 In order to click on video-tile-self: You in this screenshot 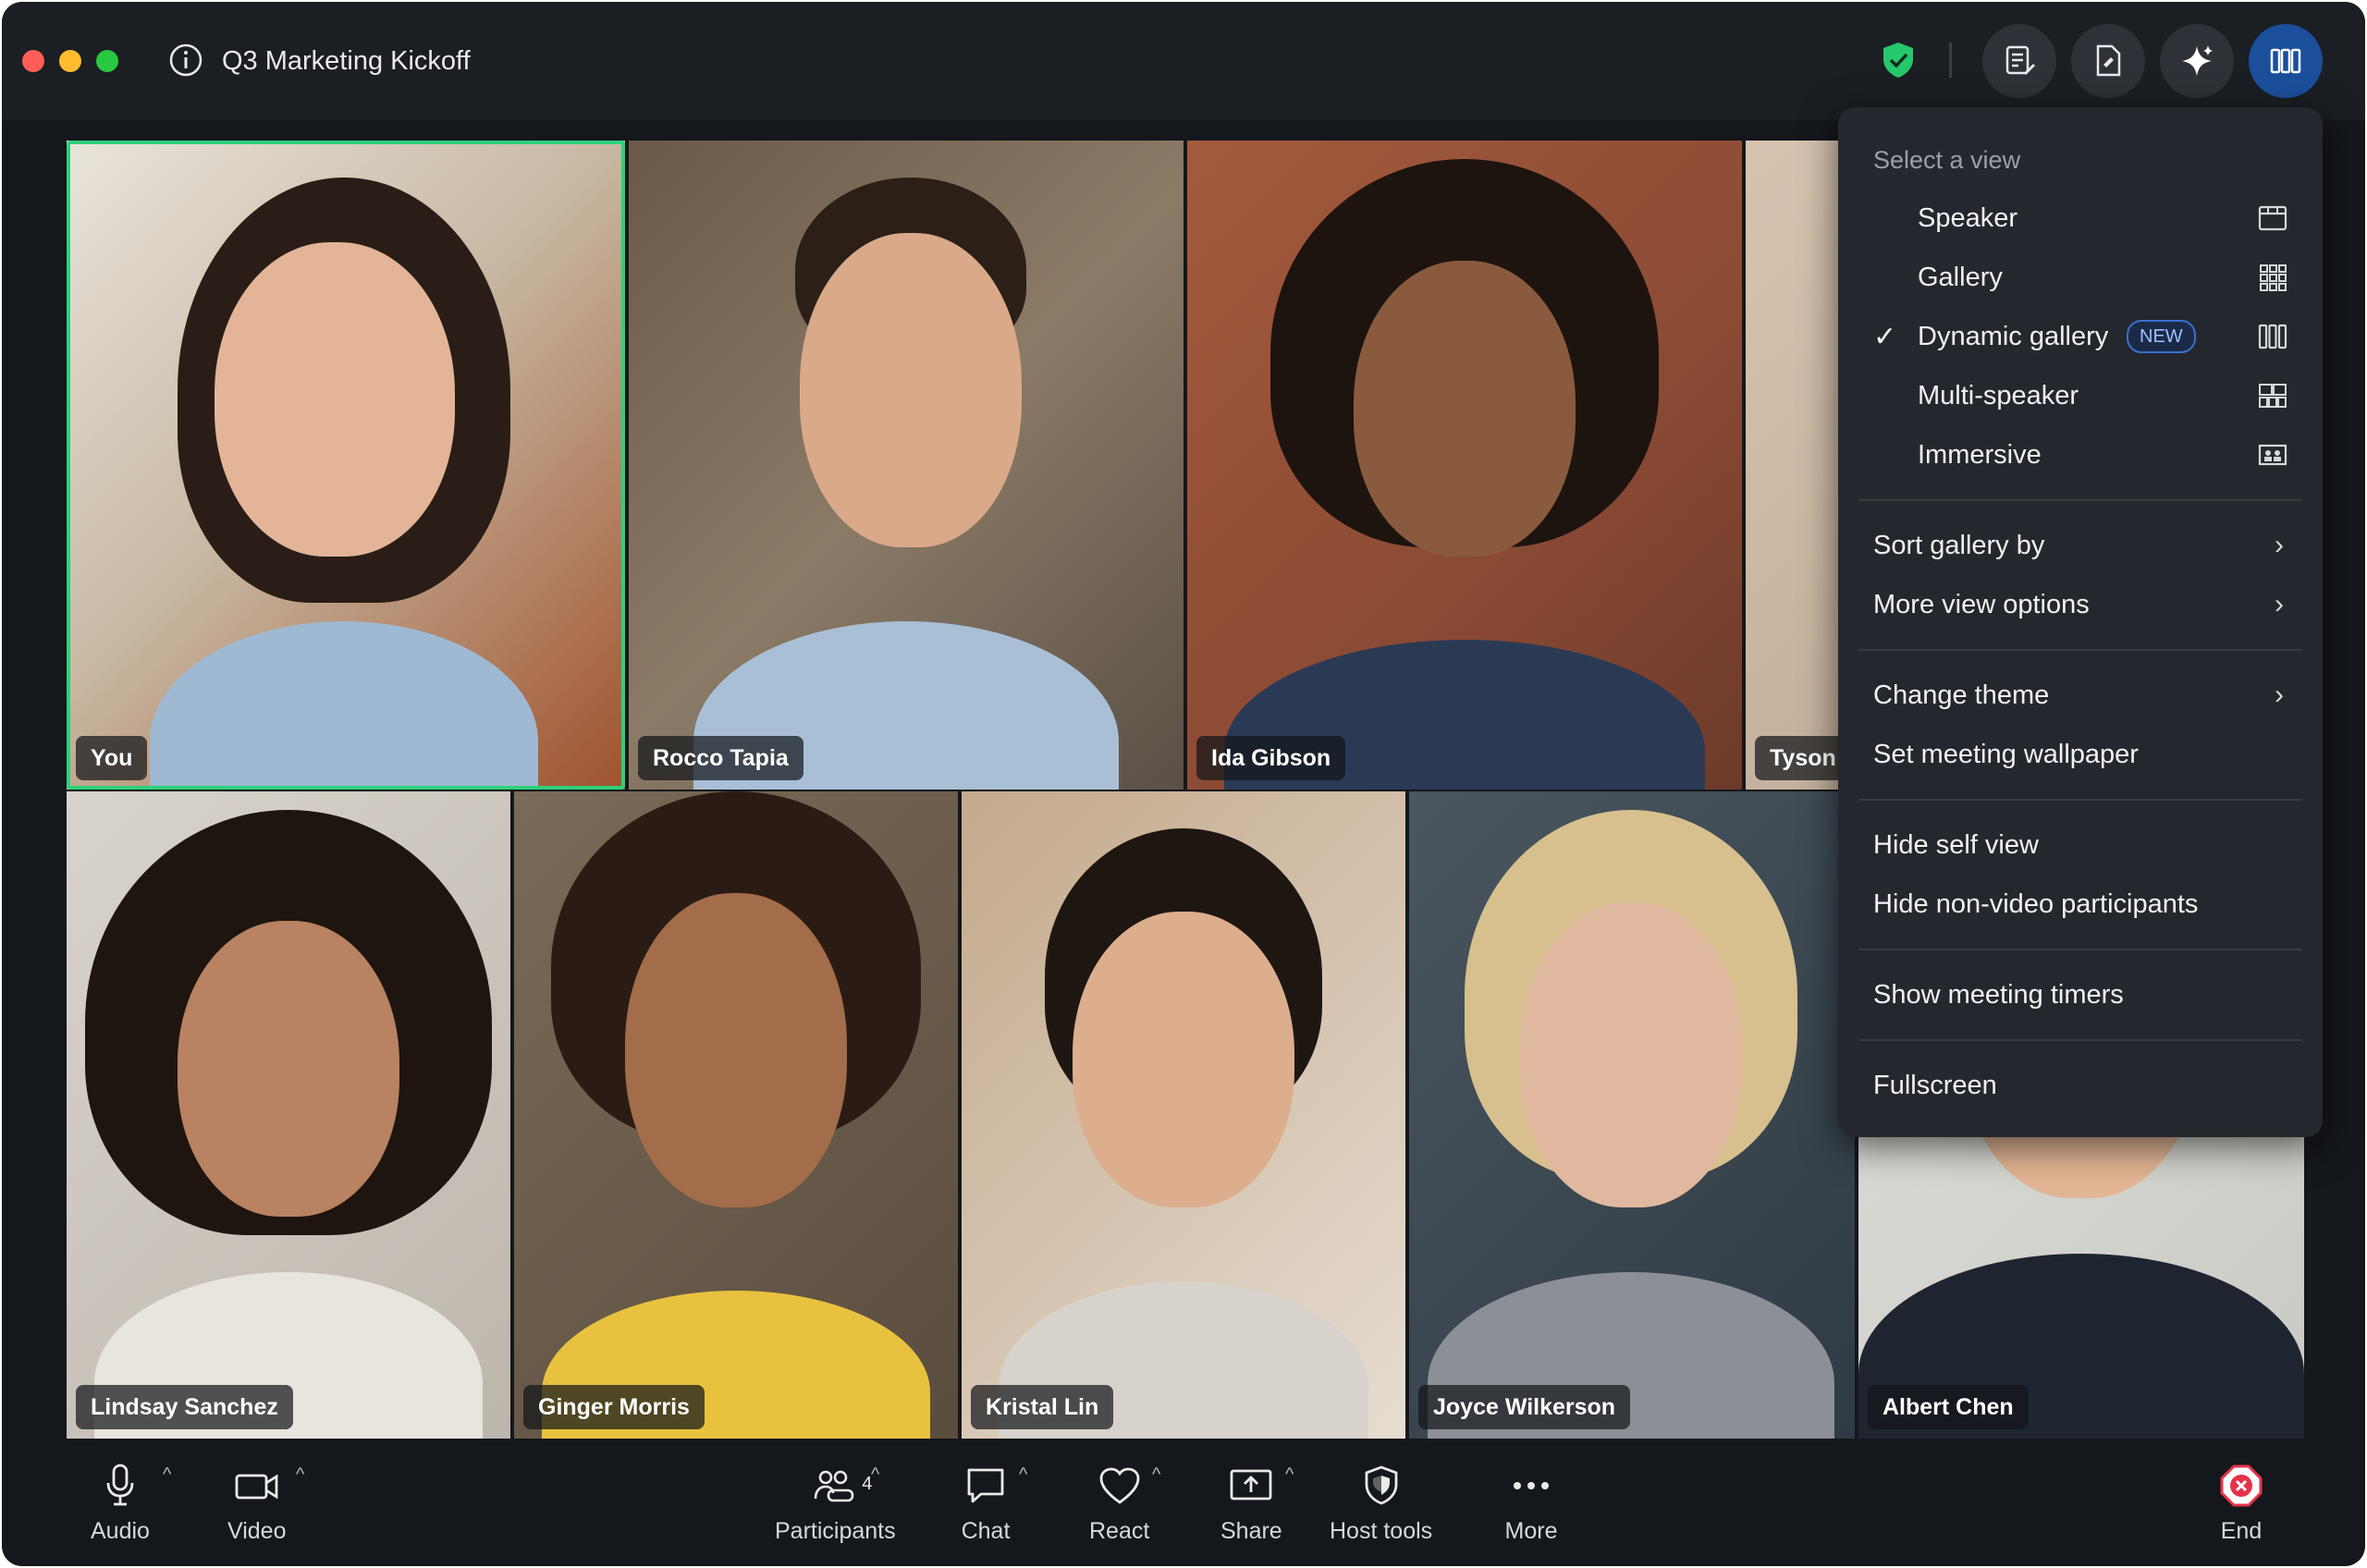, I will do `click(346, 466)`.